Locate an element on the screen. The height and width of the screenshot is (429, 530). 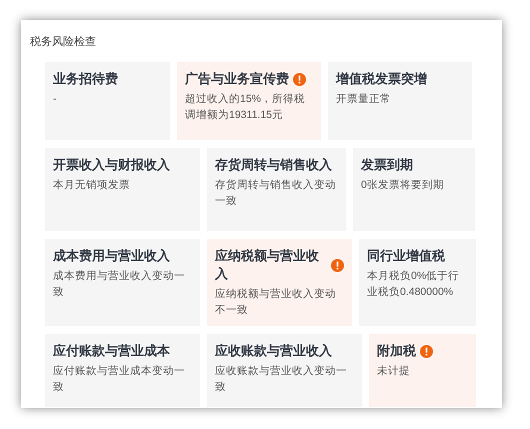
card-description: 本月税负0%低于行业税负0.480000% is located at coordinates (413, 284).